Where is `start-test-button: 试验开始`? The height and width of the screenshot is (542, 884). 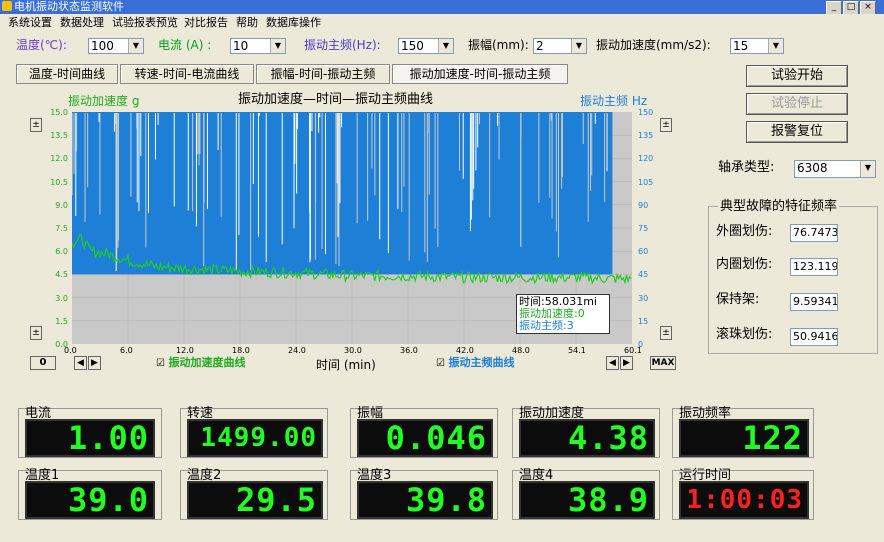
start-test-button: 试验开始 is located at coordinates (797, 76).